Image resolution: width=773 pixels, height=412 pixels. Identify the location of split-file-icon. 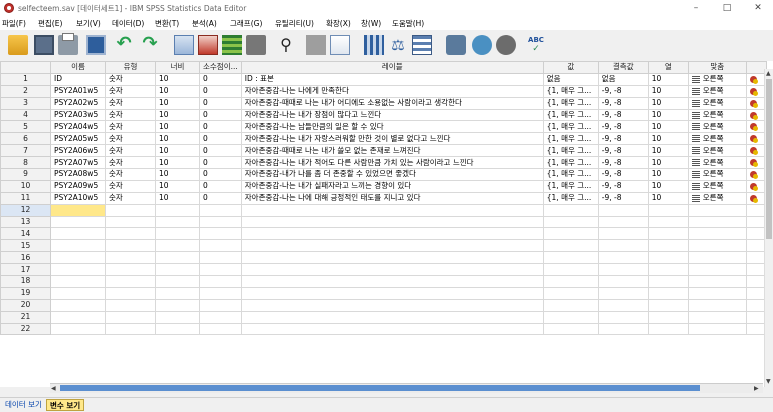
(374, 45).